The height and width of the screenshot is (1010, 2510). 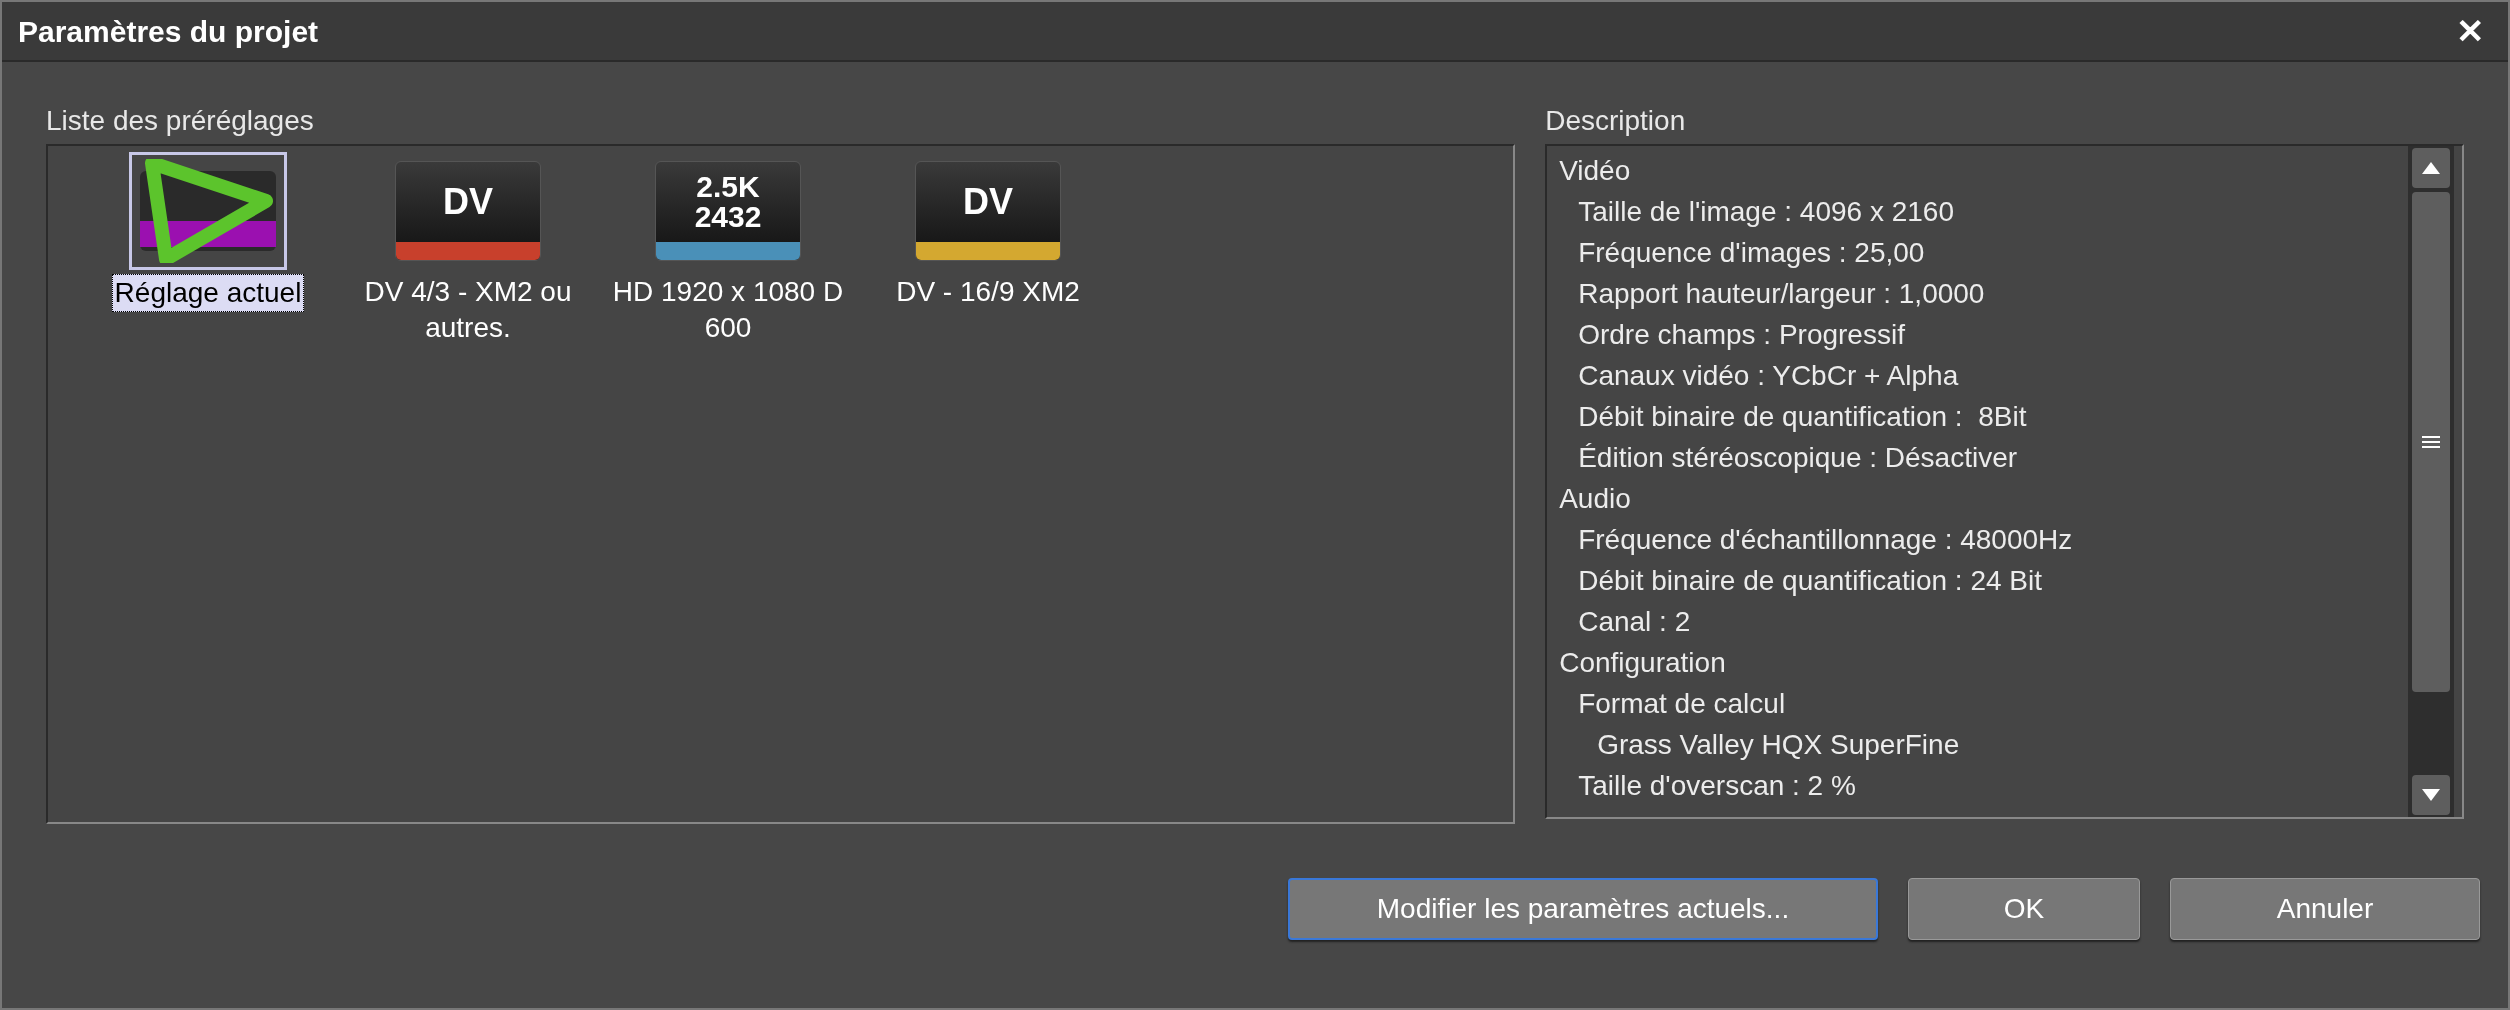 I want to click on preset-item: Réglage actuel, so click(x=208, y=232).